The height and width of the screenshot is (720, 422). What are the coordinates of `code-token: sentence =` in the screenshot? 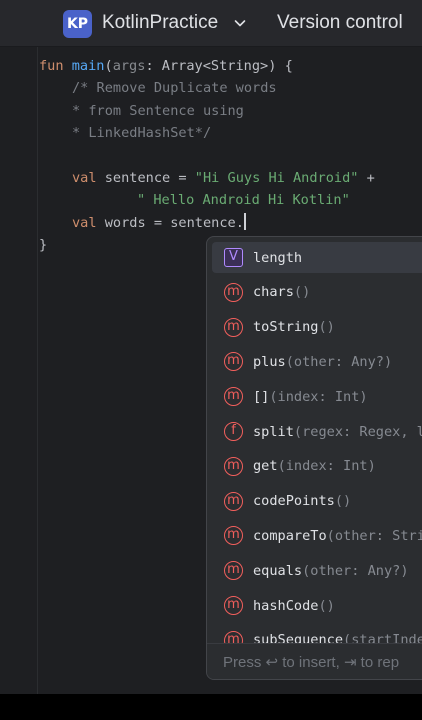 It's located at (149, 178).